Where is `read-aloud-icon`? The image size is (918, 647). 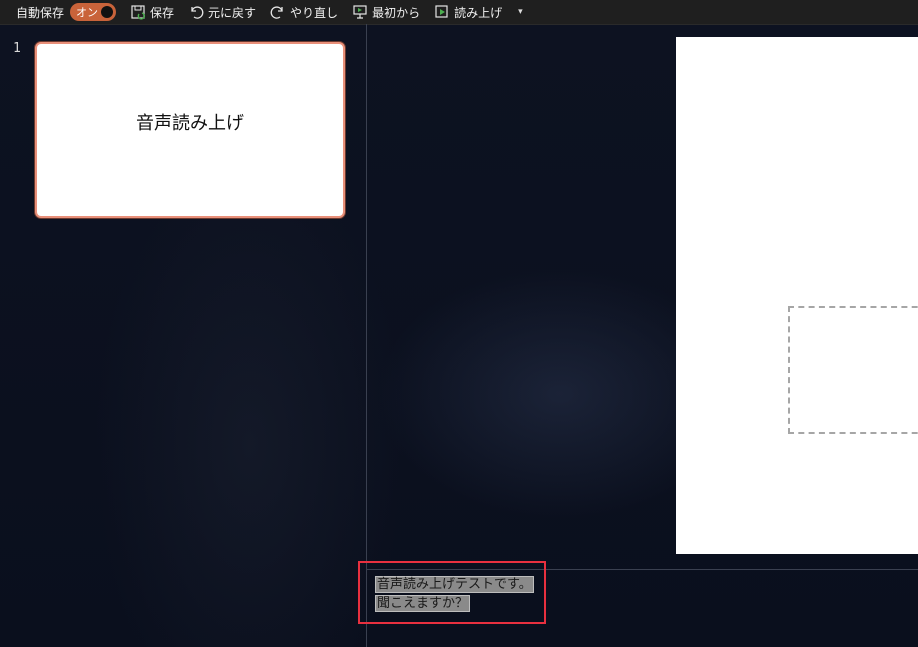 read-aloud-icon is located at coordinates (442, 12).